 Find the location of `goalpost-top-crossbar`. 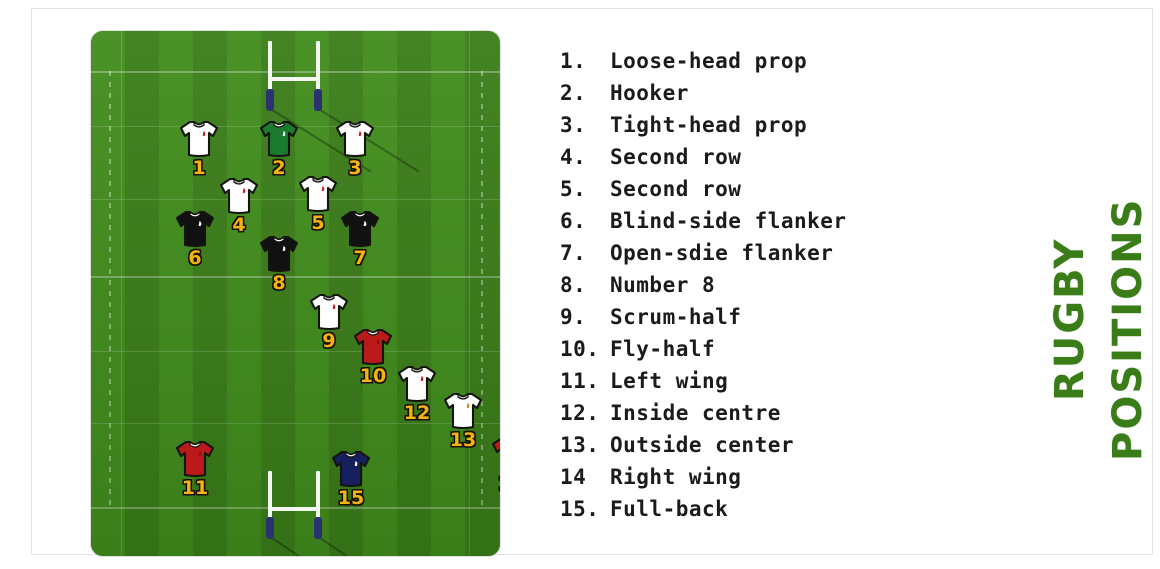

goalpost-top-crossbar is located at coordinates (294, 79).